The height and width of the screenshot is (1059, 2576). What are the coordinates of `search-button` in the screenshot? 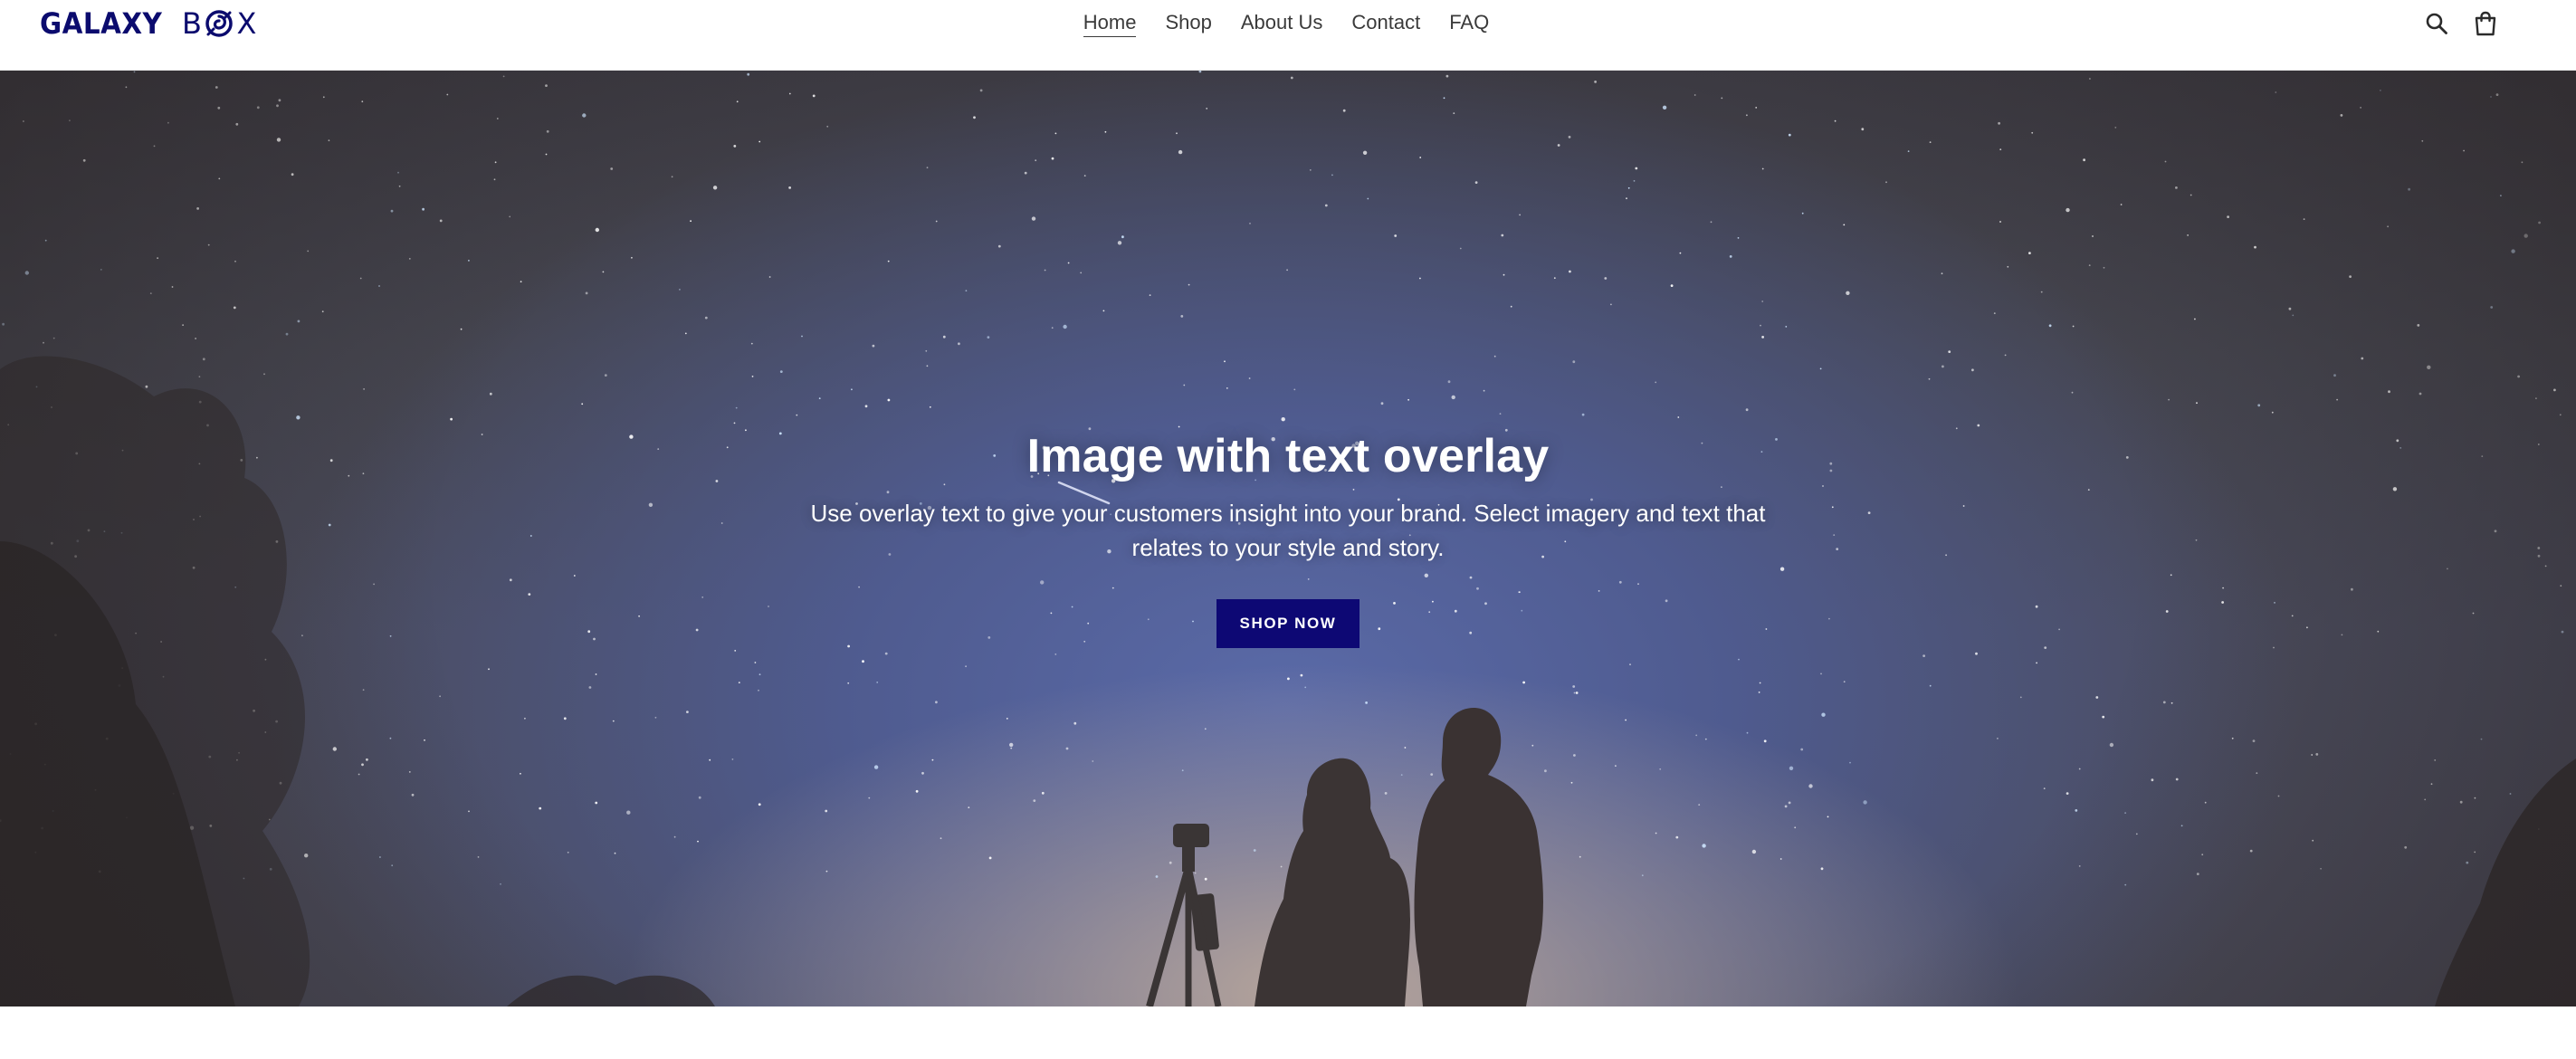 It's located at (2436, 23).